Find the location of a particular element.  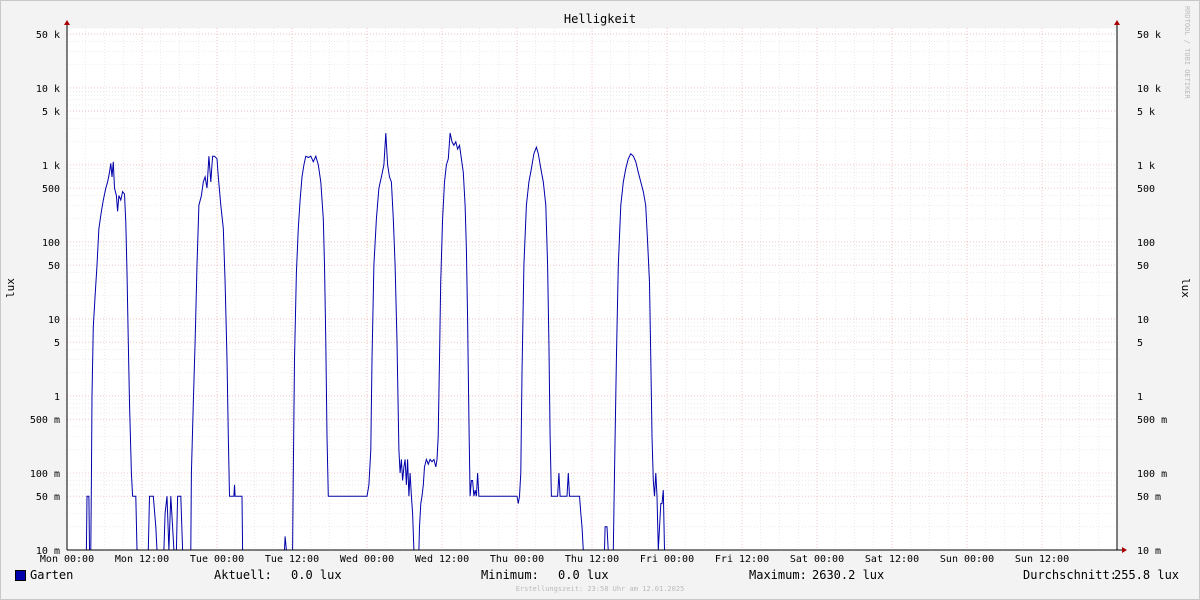

x-tick-label: Mon 00:00 is located at coordinates (67, 559).